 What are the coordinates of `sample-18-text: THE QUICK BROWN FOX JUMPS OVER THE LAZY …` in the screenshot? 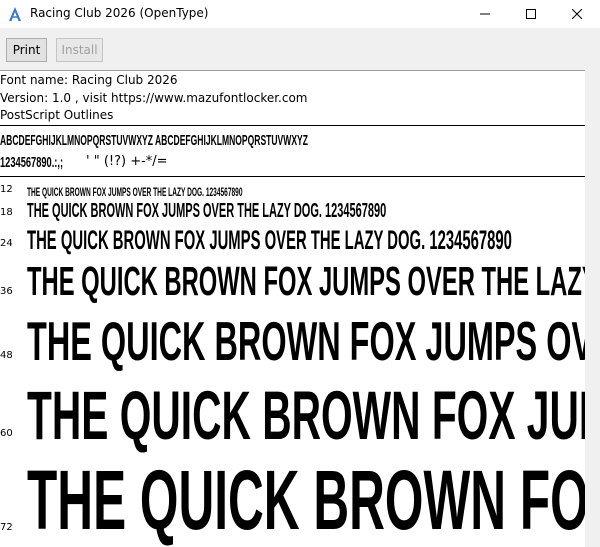 It's located at (207, 211).